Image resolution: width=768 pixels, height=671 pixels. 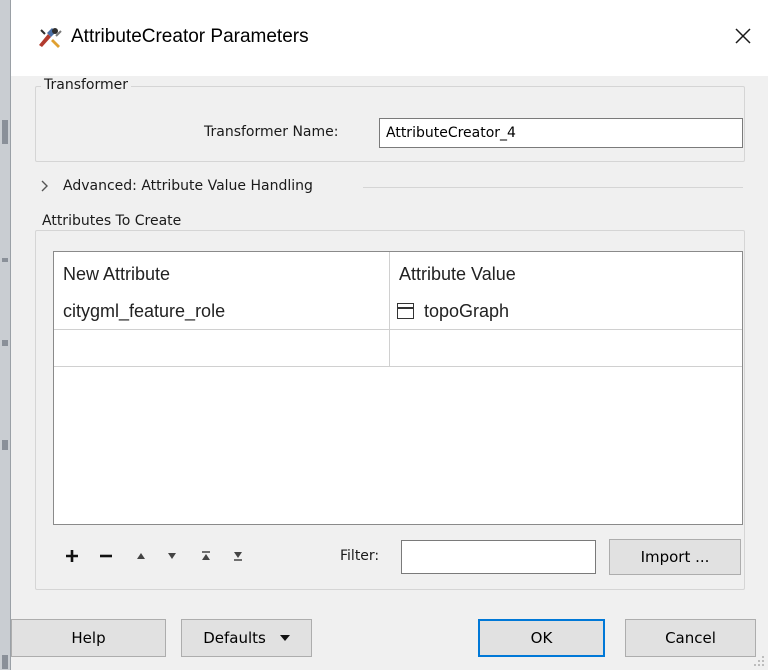 I want to click on minus-icon, so click(x=106, y=556).